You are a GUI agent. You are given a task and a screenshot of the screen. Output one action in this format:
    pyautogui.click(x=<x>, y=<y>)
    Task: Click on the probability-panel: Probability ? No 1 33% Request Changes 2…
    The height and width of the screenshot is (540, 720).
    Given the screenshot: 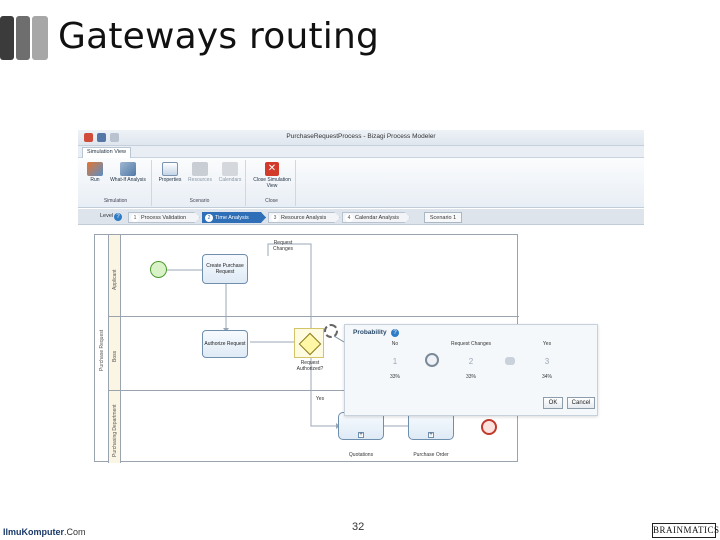 What is the action you would take?
    pyautogui.click(x=471, y=370)
    